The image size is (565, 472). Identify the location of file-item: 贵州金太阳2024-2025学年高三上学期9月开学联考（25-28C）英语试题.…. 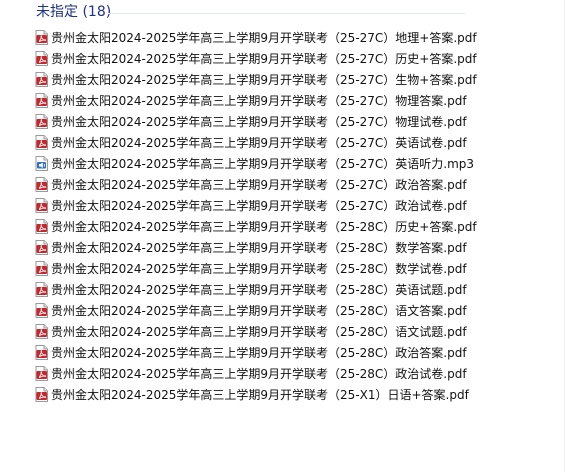
(254, 289).